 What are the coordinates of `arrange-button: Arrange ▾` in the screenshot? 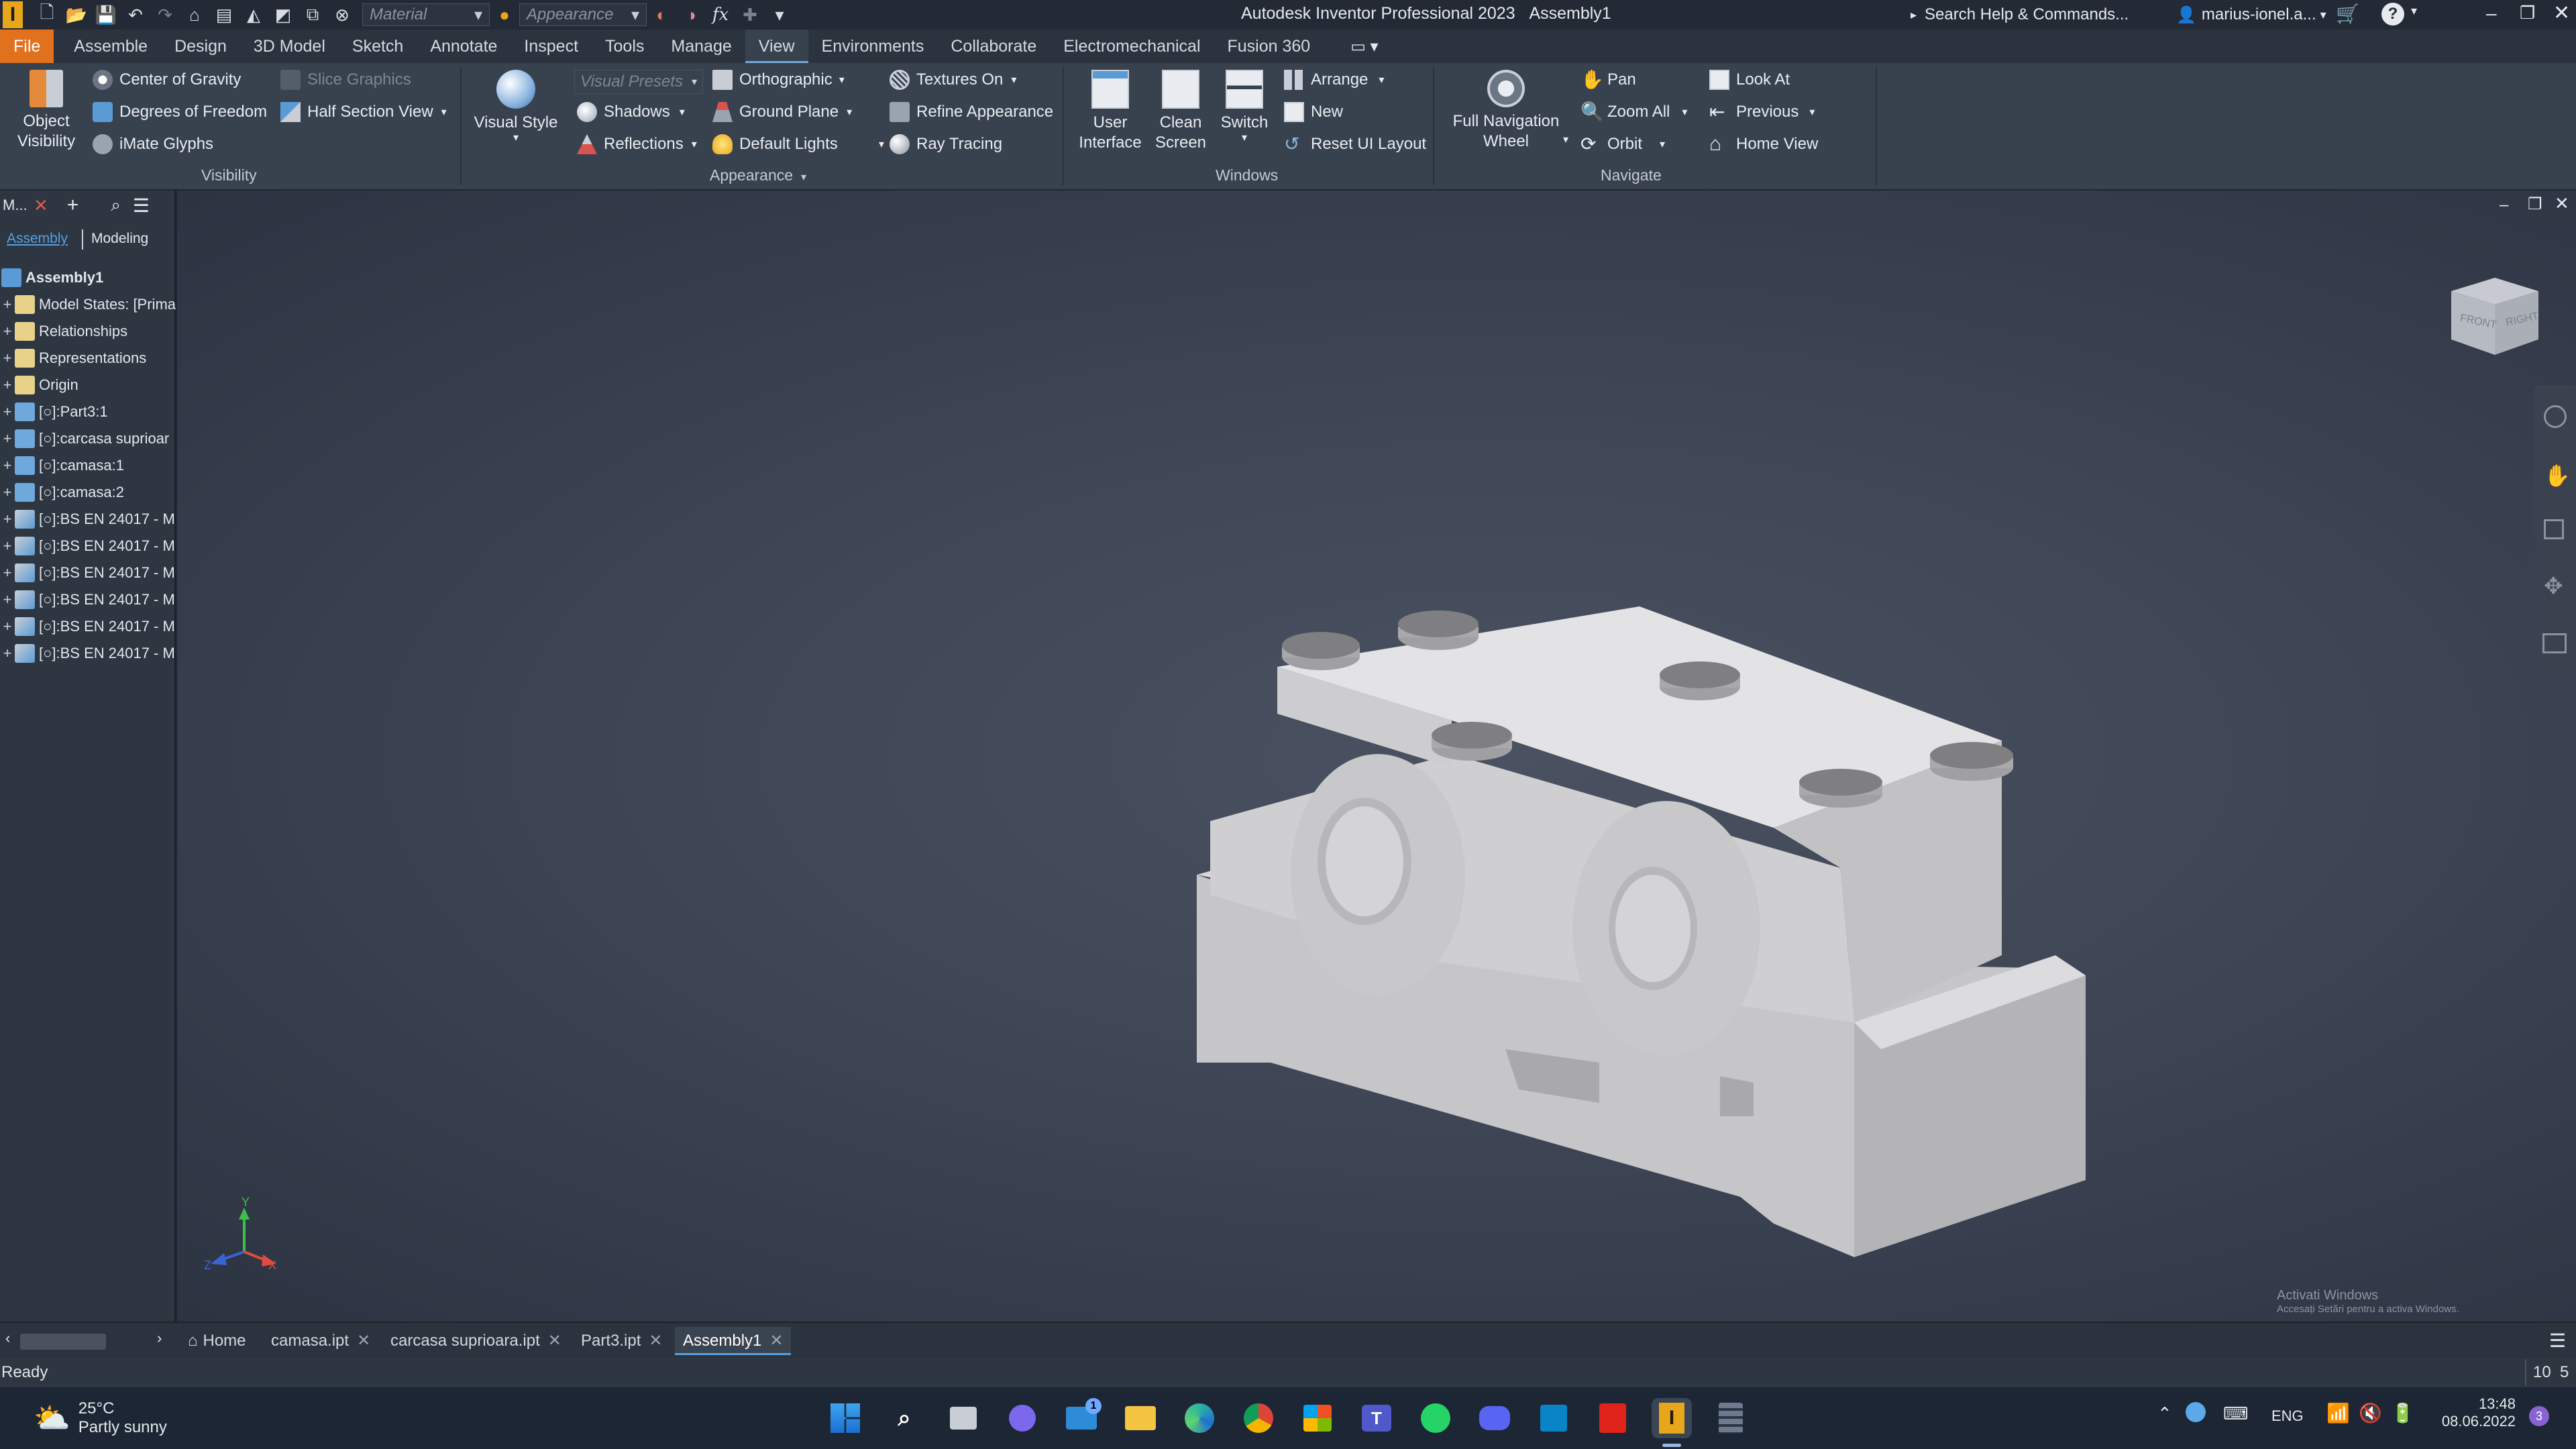 It's located at (1334, 80).